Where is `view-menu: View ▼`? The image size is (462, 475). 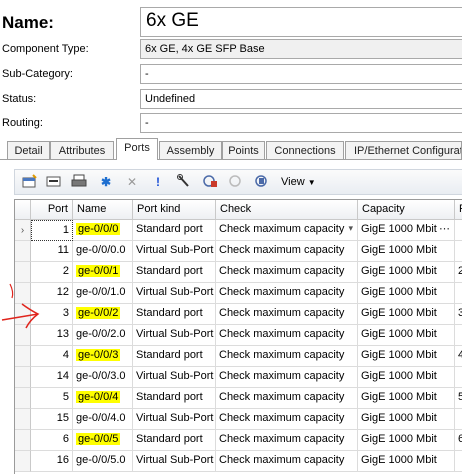 view-menu: View ▼ is located at coordinates (298, 182).